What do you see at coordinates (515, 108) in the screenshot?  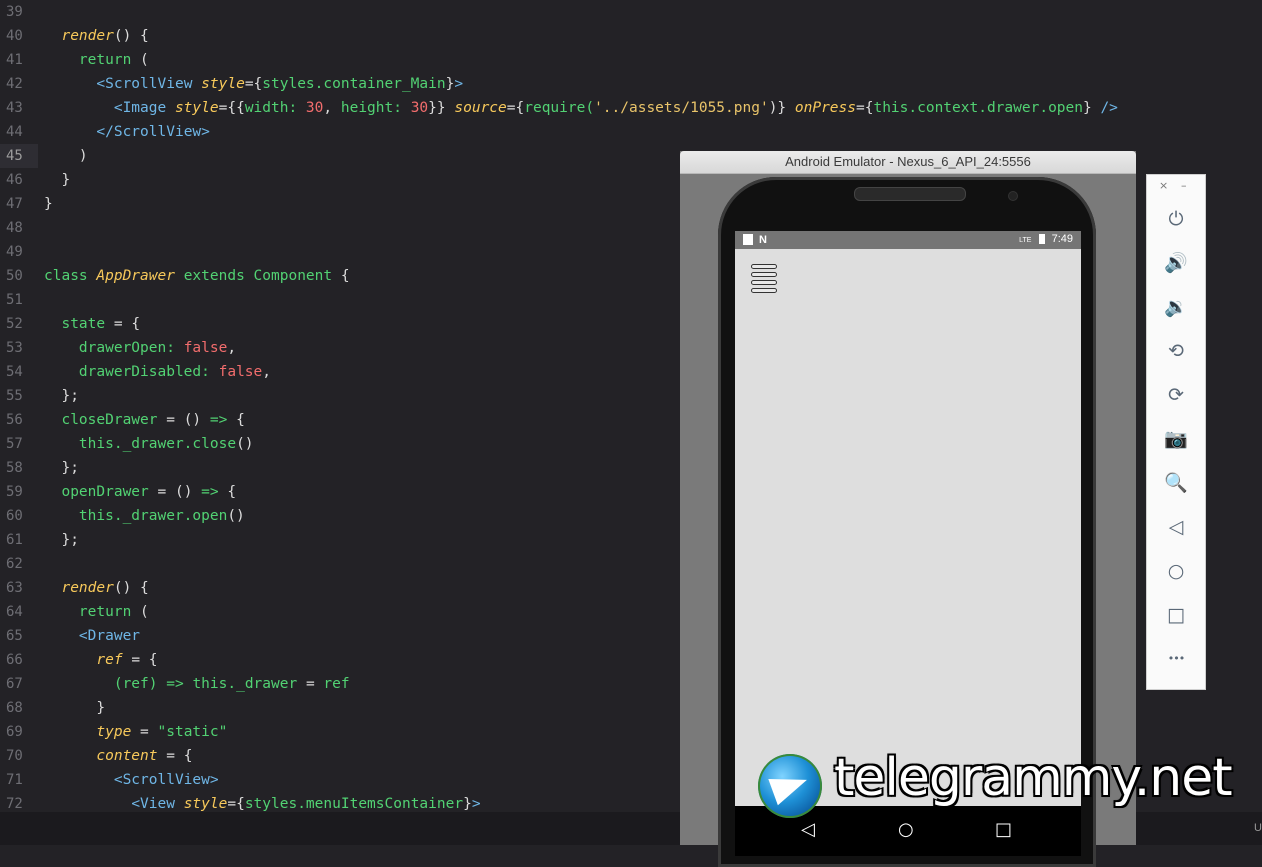 I see `code-token: ={` at bounding box center [515, 108].